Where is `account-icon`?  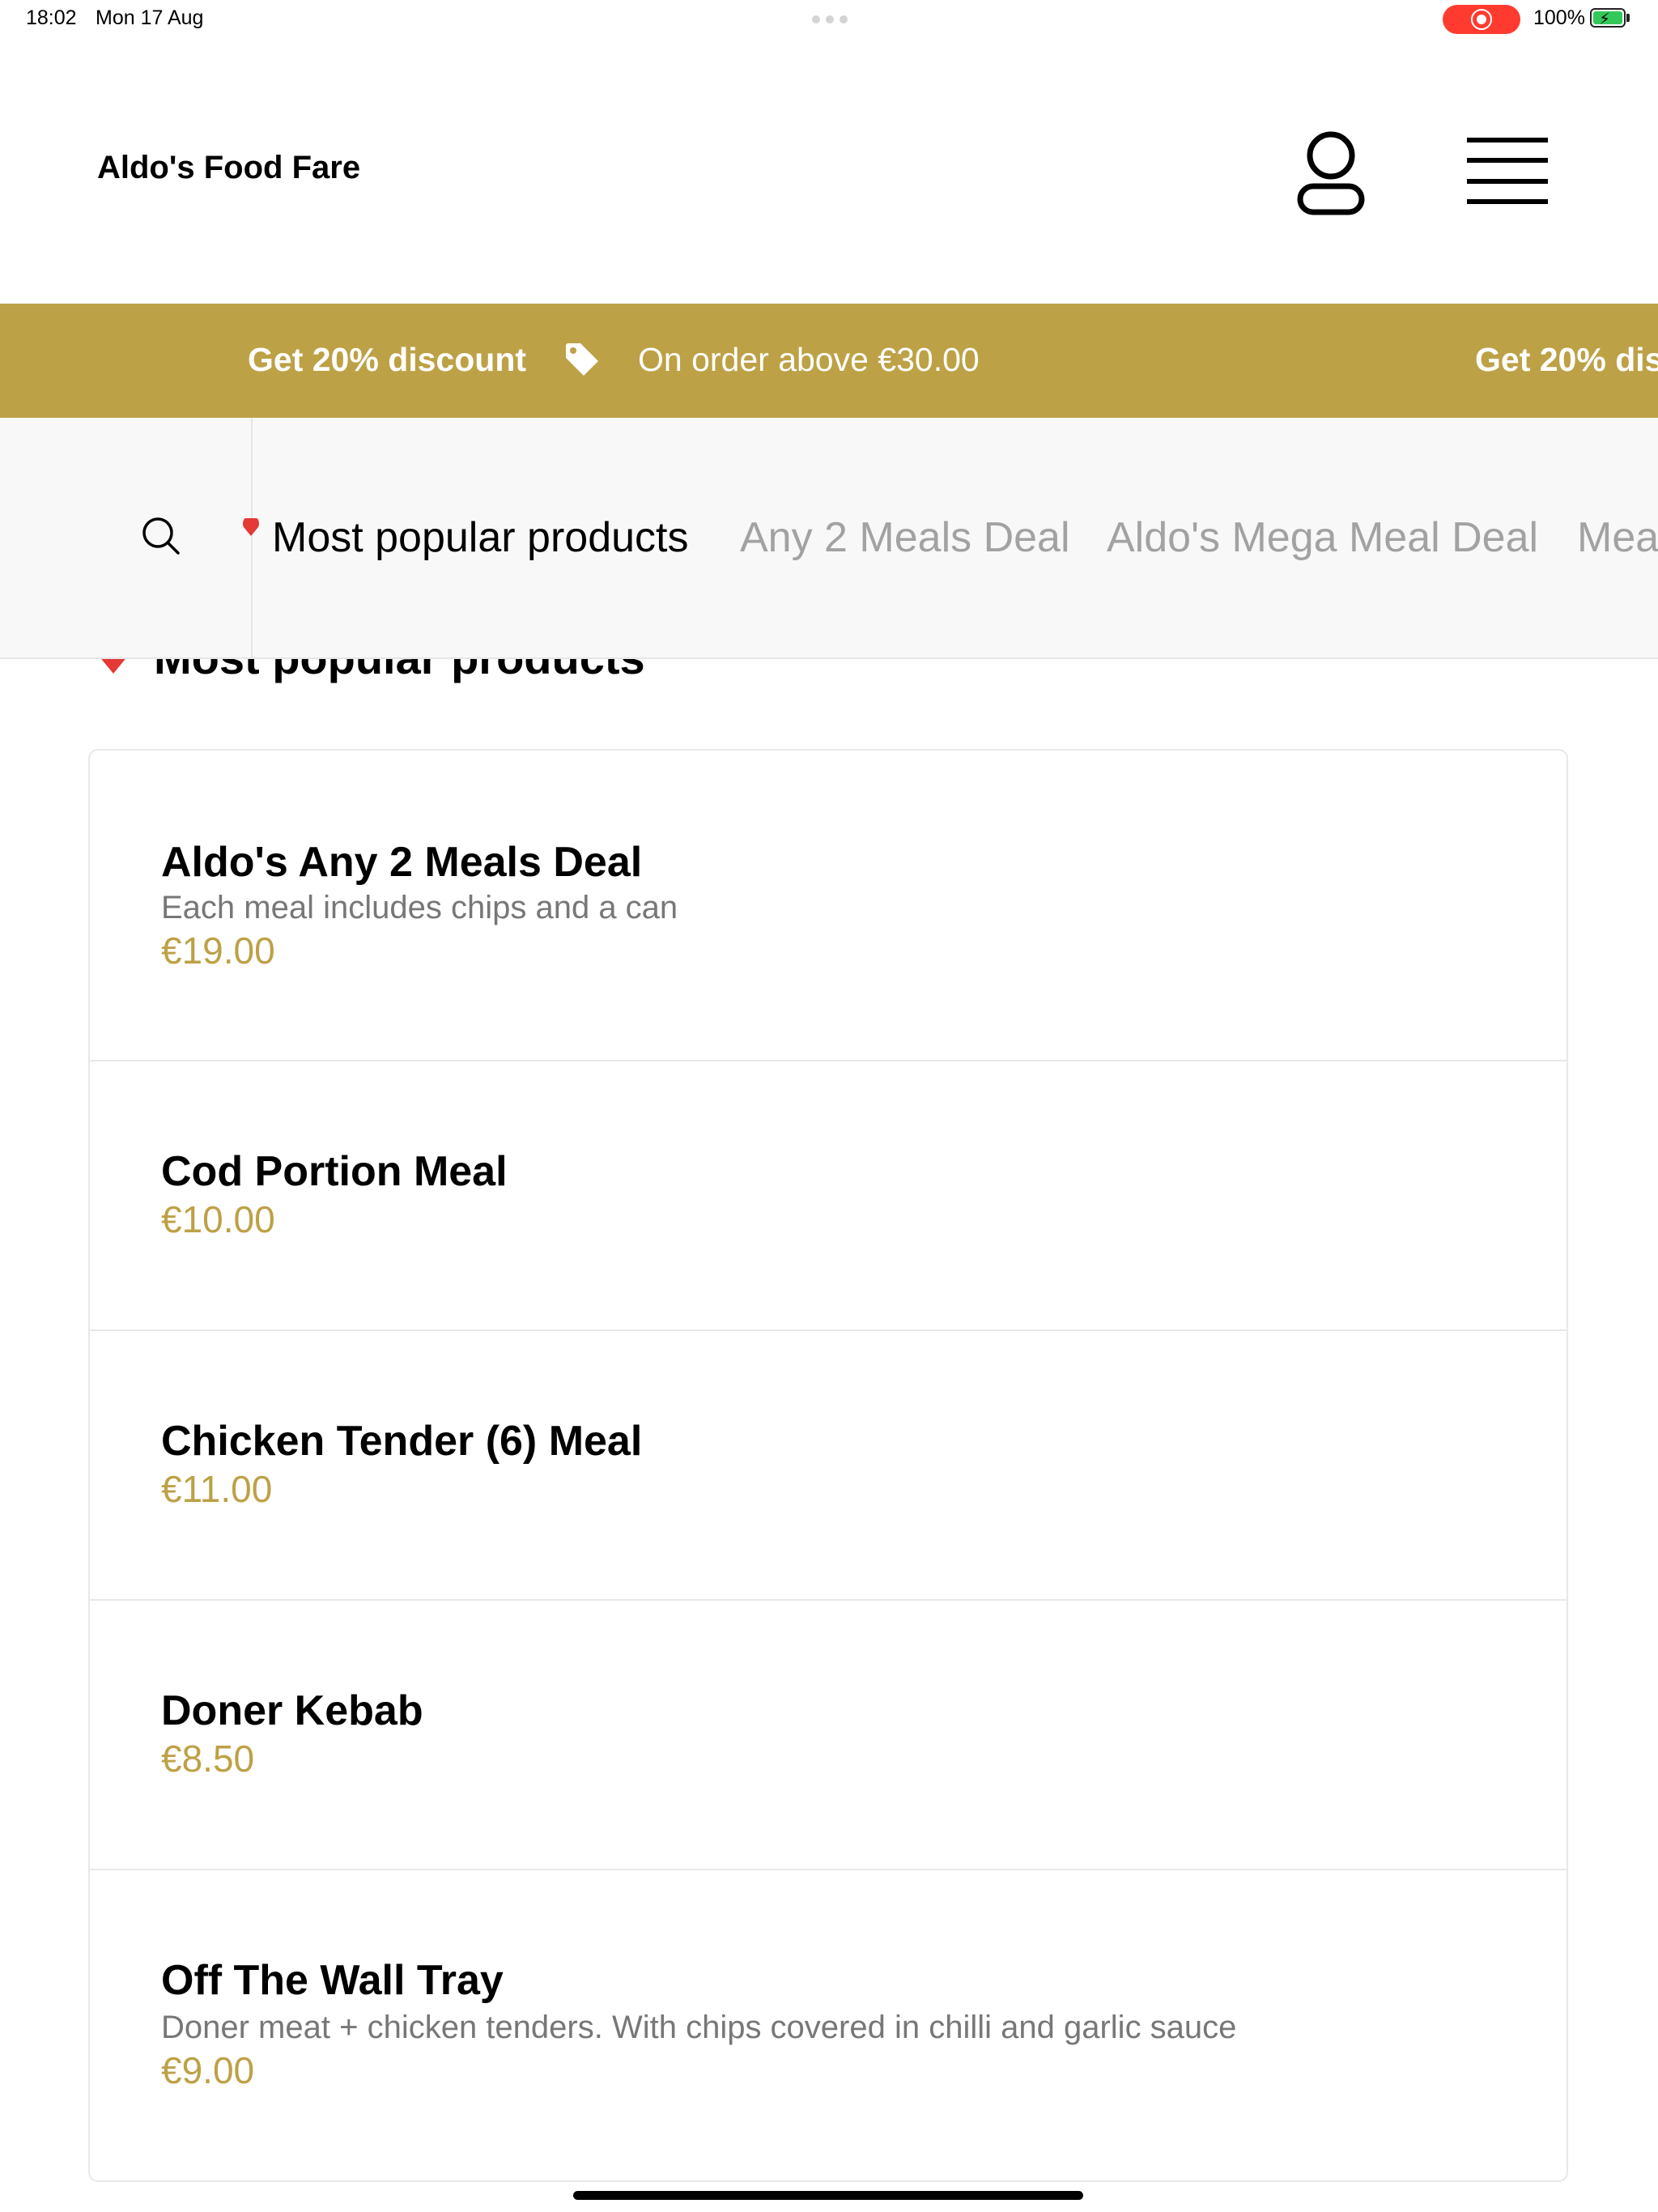 account-icon is located at coordinates (1331, 173).